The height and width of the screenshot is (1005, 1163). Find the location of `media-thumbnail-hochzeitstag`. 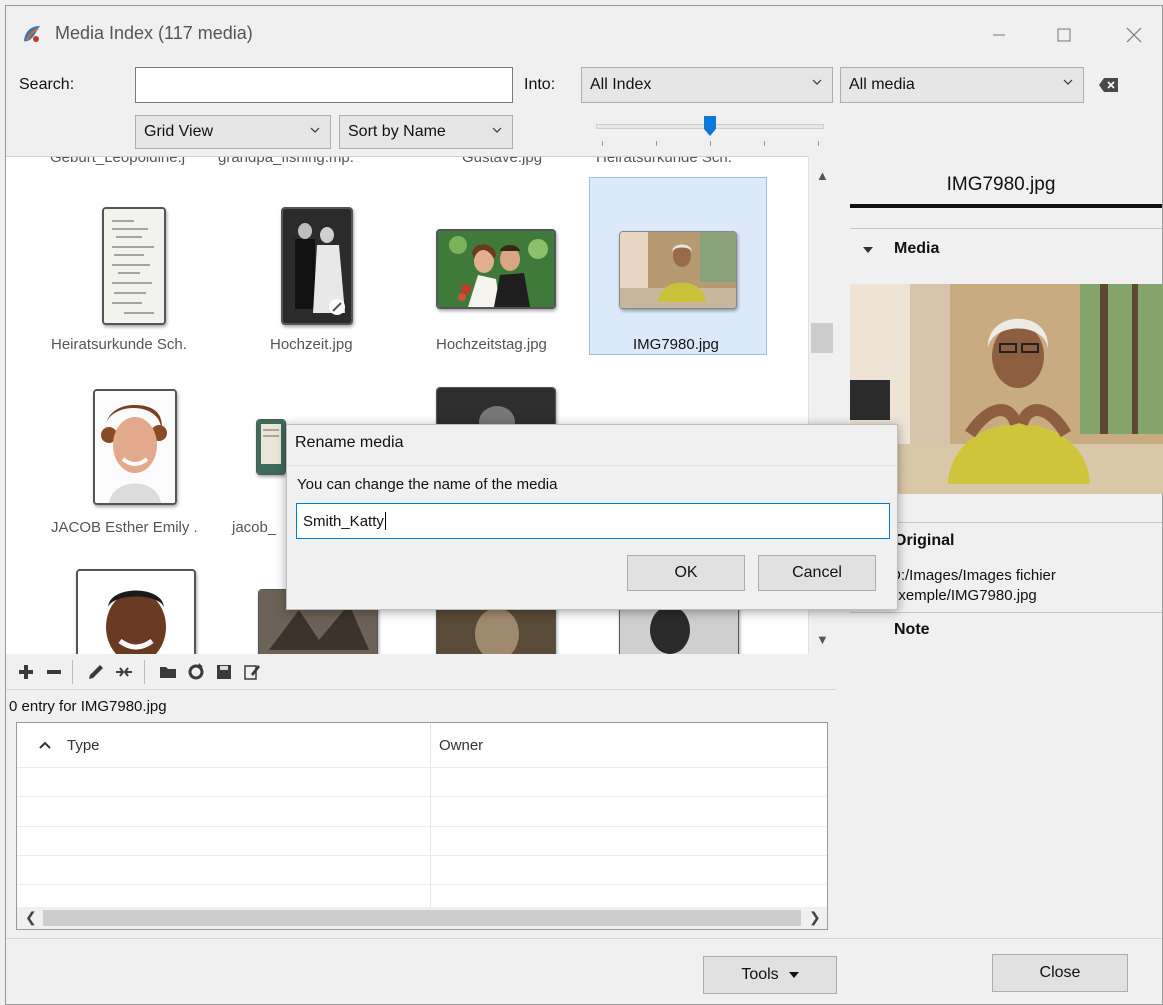

media-thumbnail-hochzeitstag is located at coordinates (496, 269).